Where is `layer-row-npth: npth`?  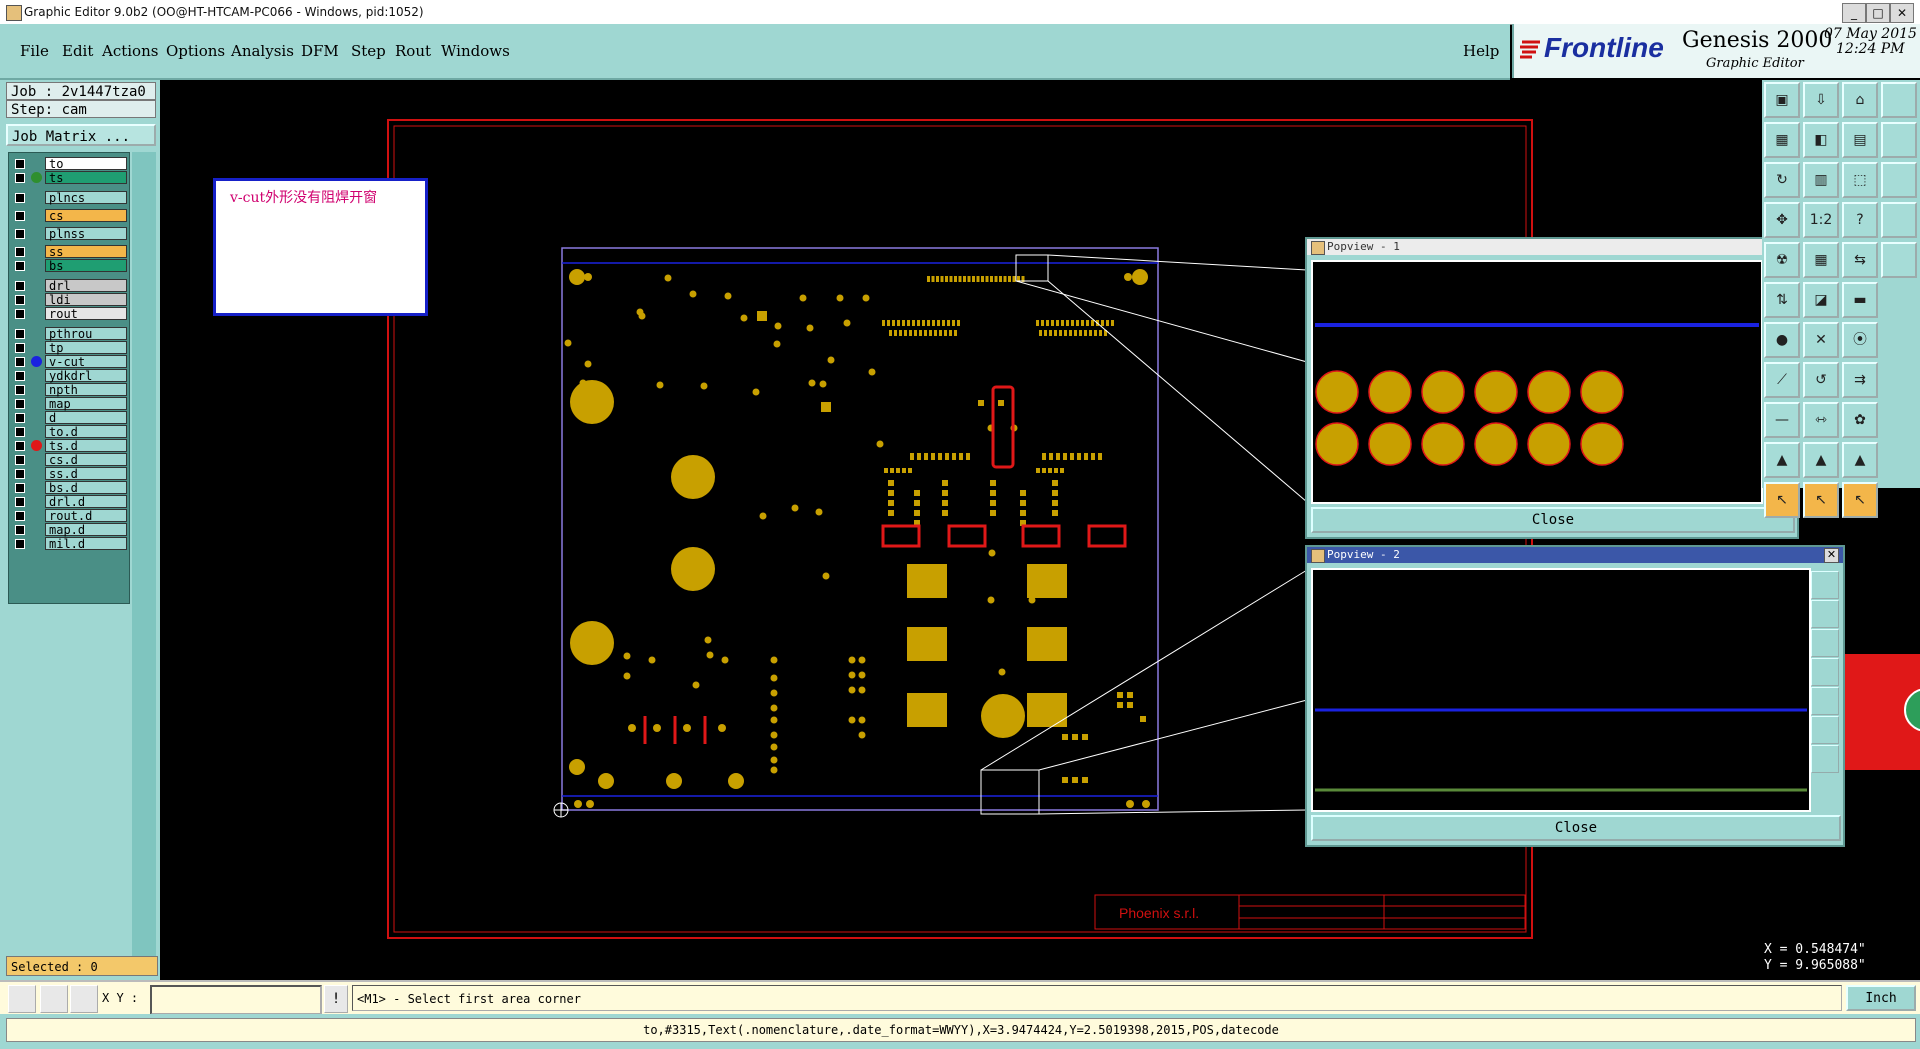
layer-row-npth: npth is located at coordinates (69, 390).